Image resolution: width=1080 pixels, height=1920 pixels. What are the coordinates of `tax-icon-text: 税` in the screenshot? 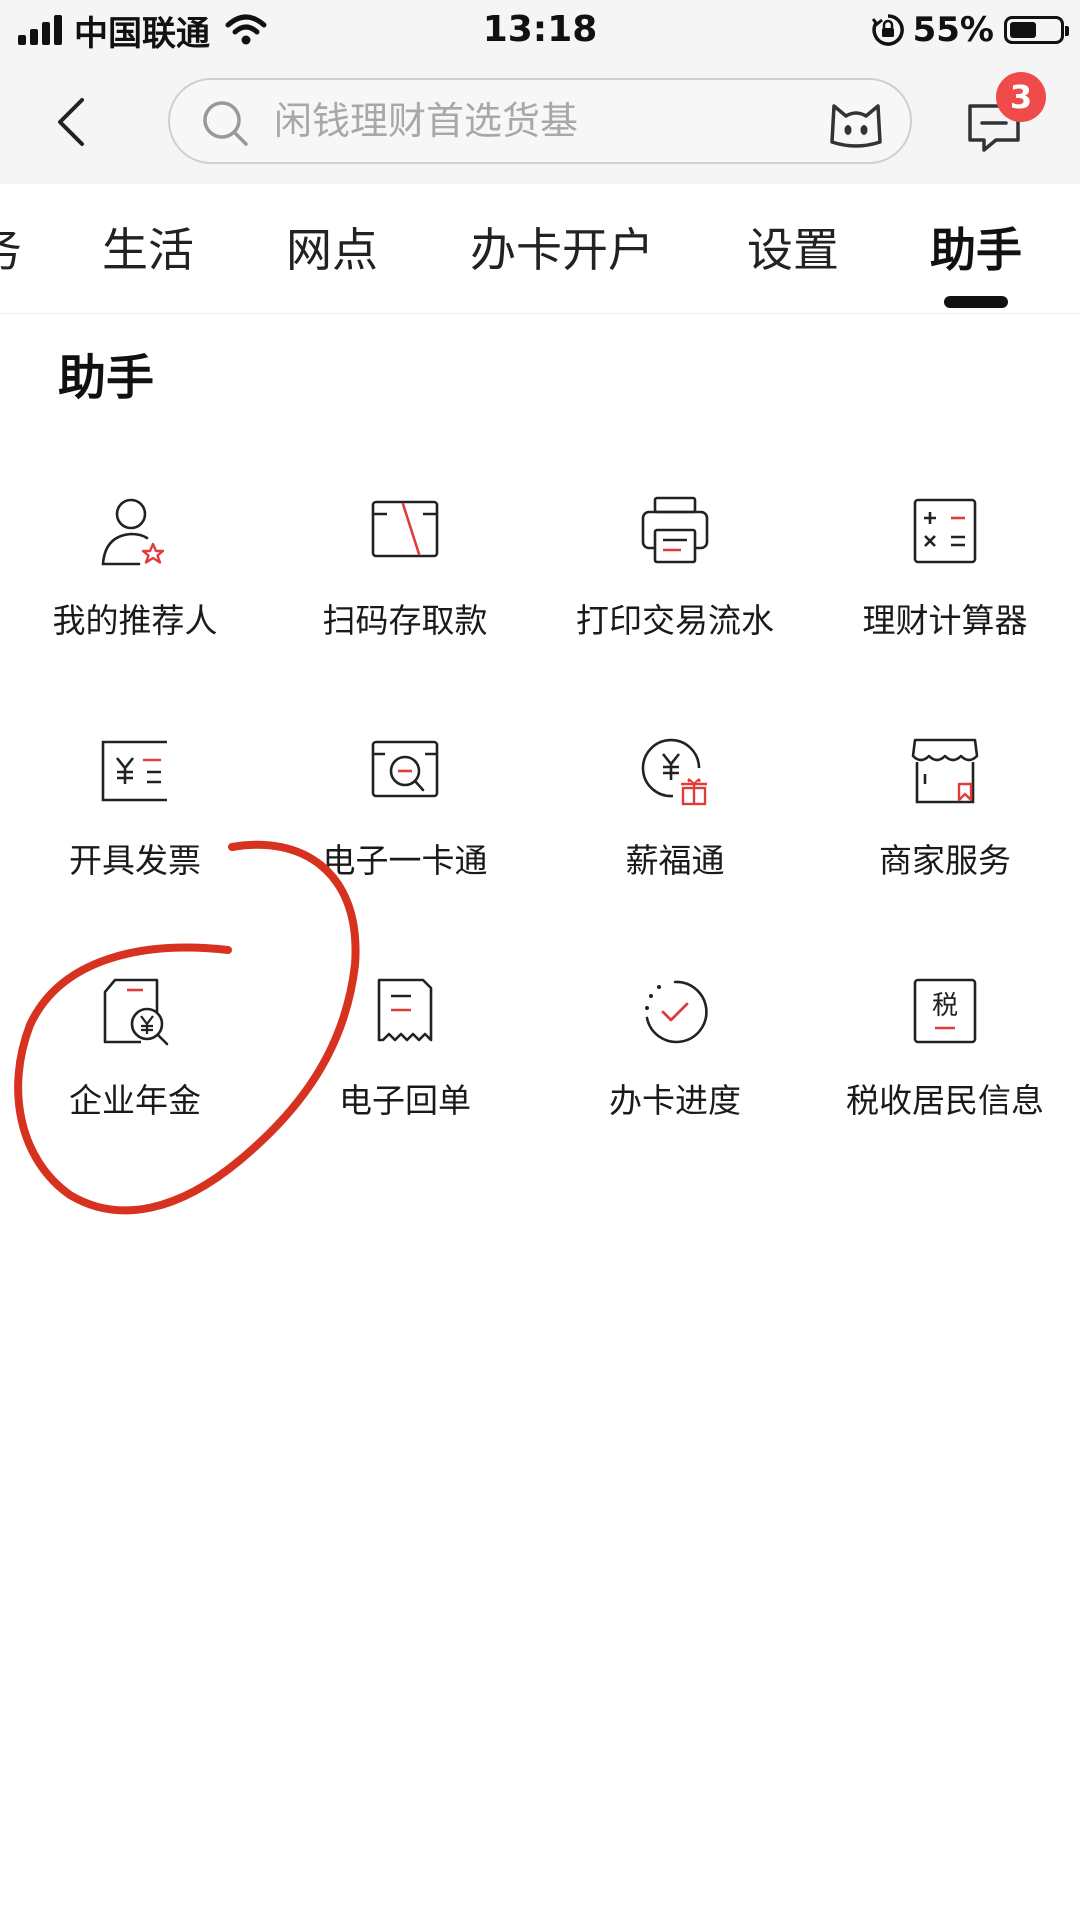 It's located at (945, 1006).